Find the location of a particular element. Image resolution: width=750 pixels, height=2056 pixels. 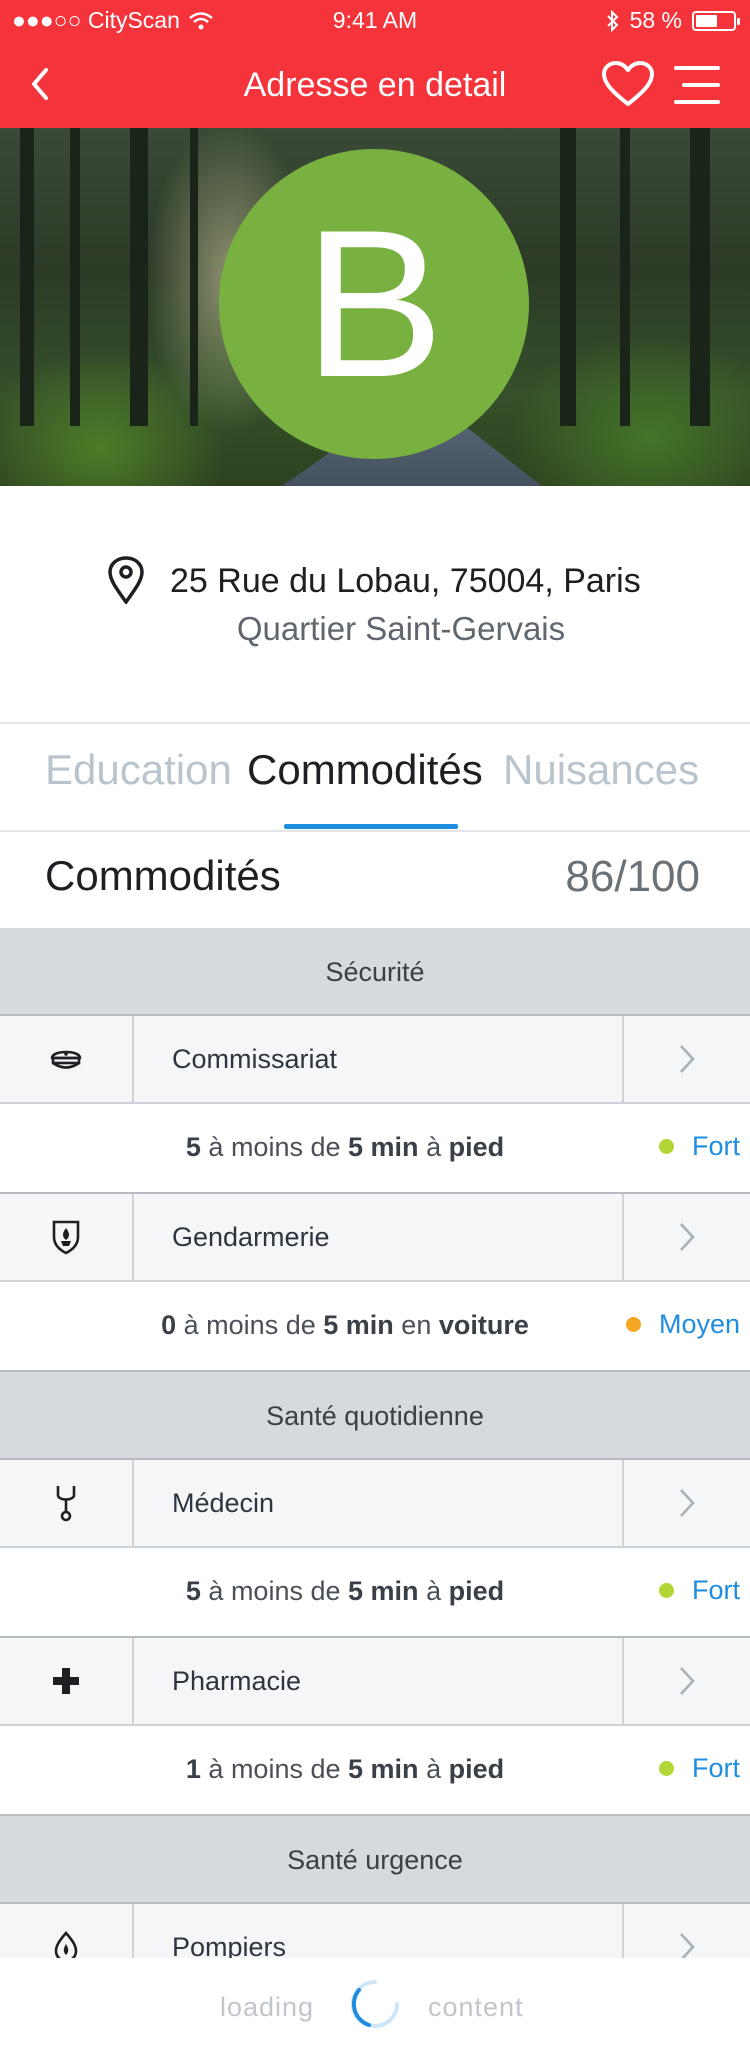

list-item-gendarmerie: Gendarmerie is located at coordinates (375, 1238).